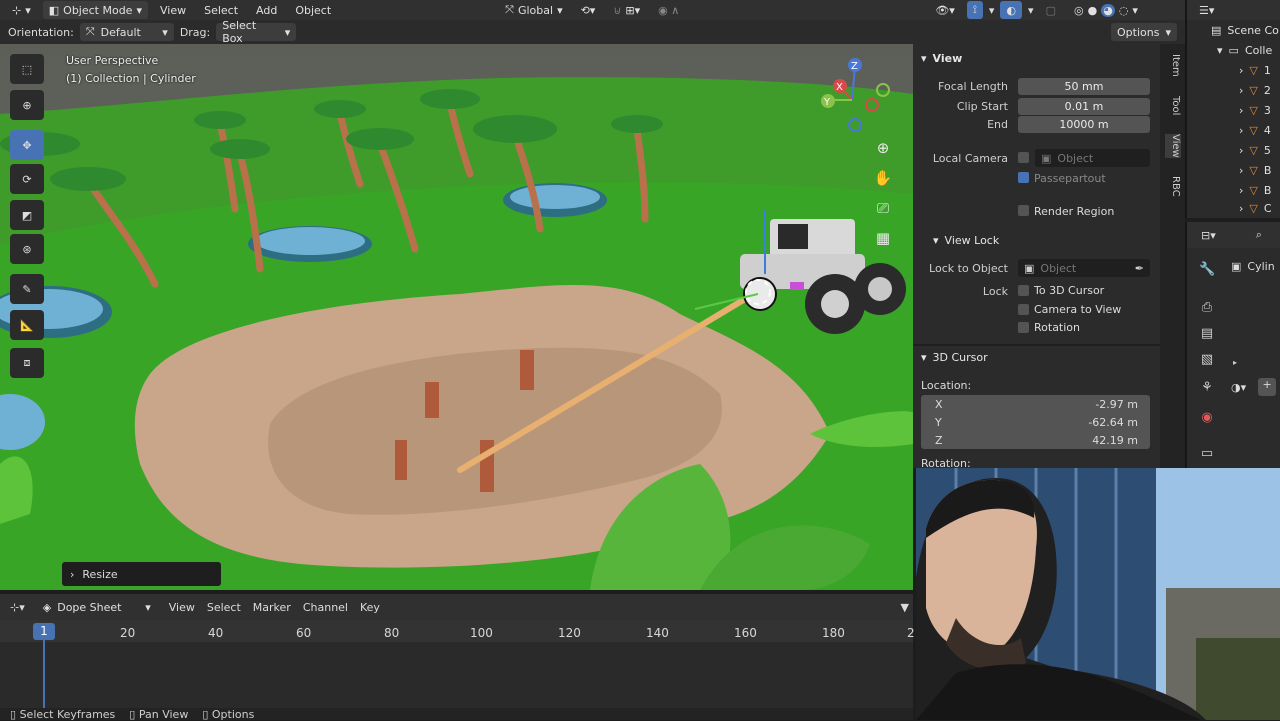 The width and height of the screenshot is (1280, 721). Describe the element at coordinates (221, 10) in the screenshot. I see `menu-select: Select` at that location.